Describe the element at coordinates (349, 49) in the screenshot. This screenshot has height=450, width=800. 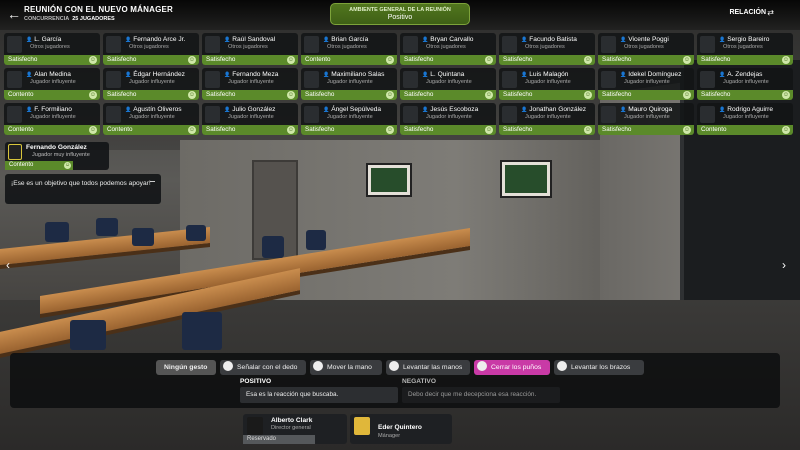
I see `player-card: Brian GarcíaOtros jugadores Contento ☺` at that location.